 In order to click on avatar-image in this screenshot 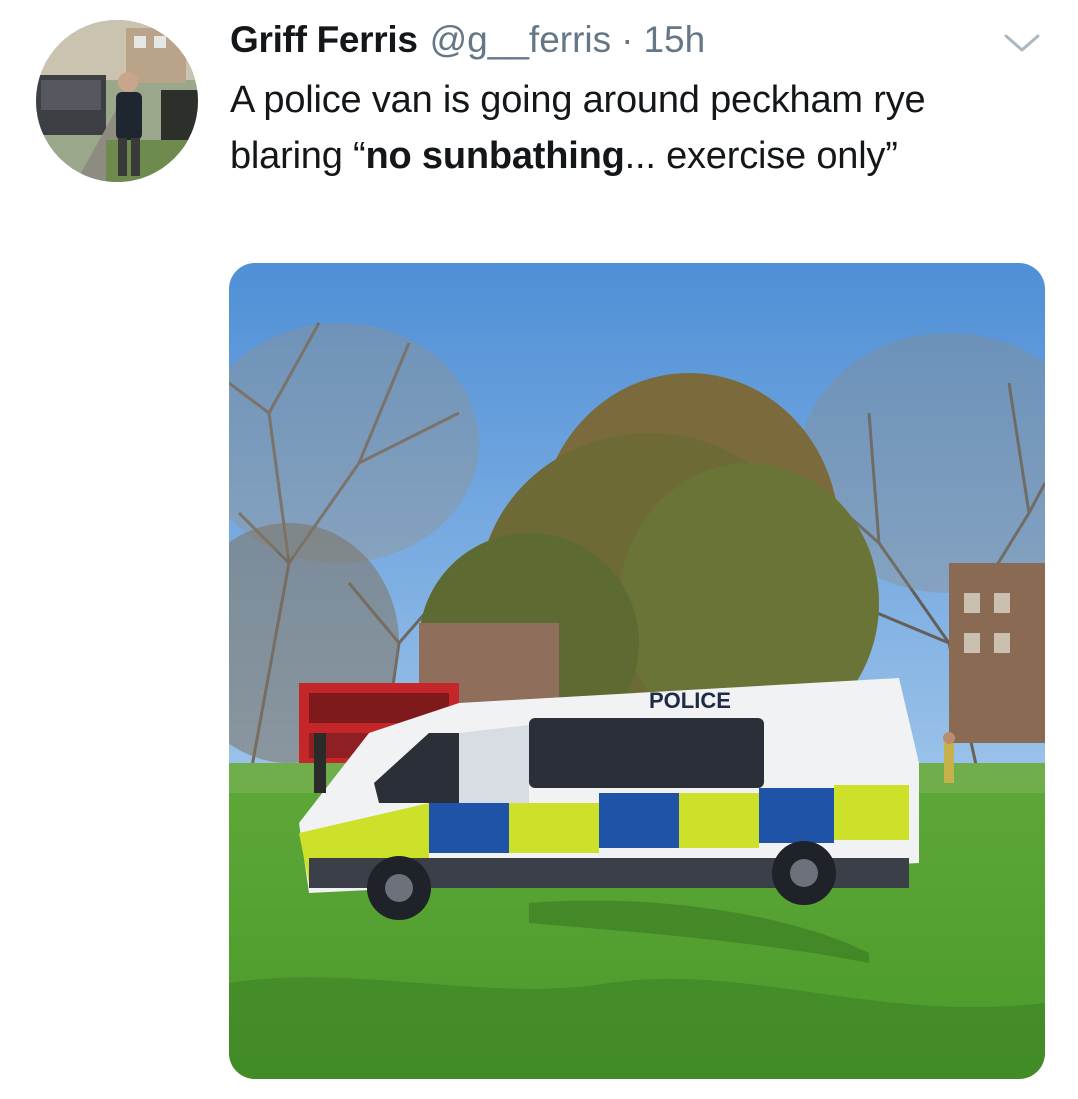, I will do `click(117, 101)`.